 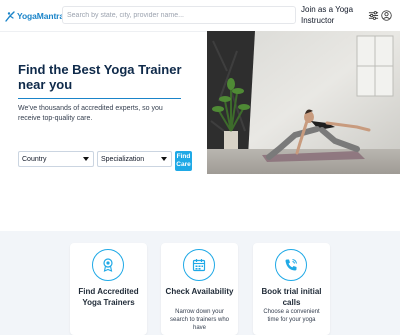 I want to click on yoga-pose-logo-icon, so click(x=10, y=16).